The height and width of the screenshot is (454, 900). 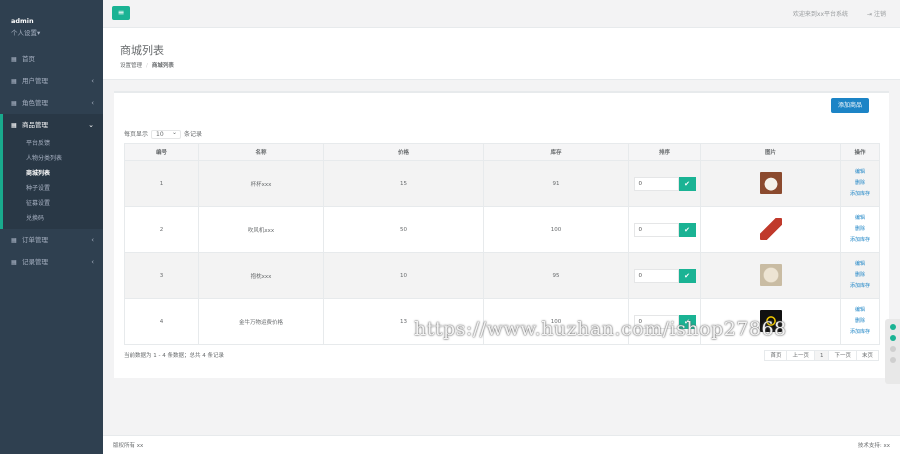 I want to click on page-next-button: 下一页, so click(x=842, y=355).